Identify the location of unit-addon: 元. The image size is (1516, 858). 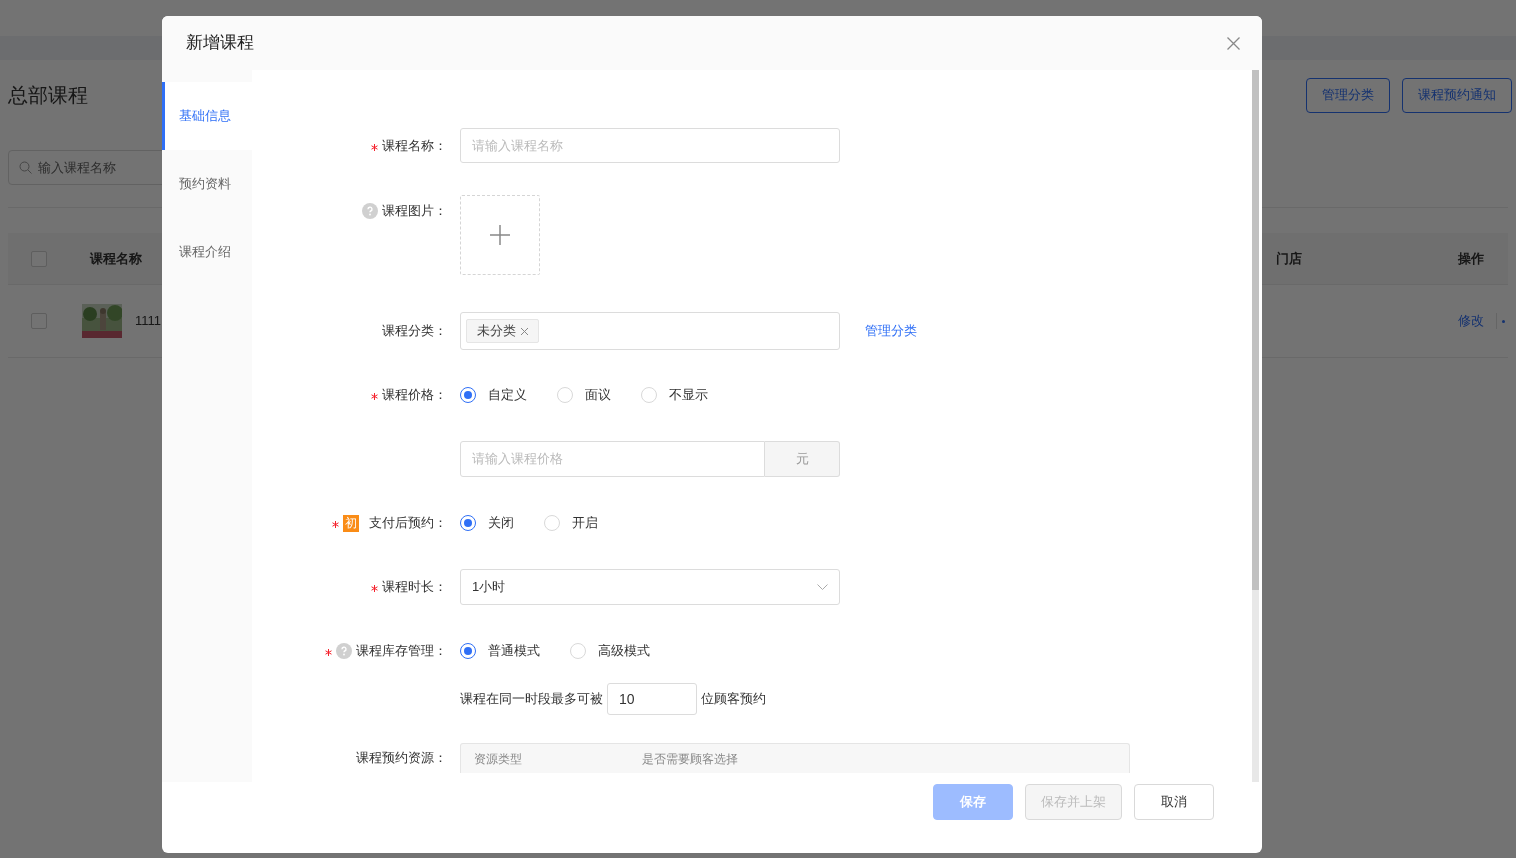
(802, 459).